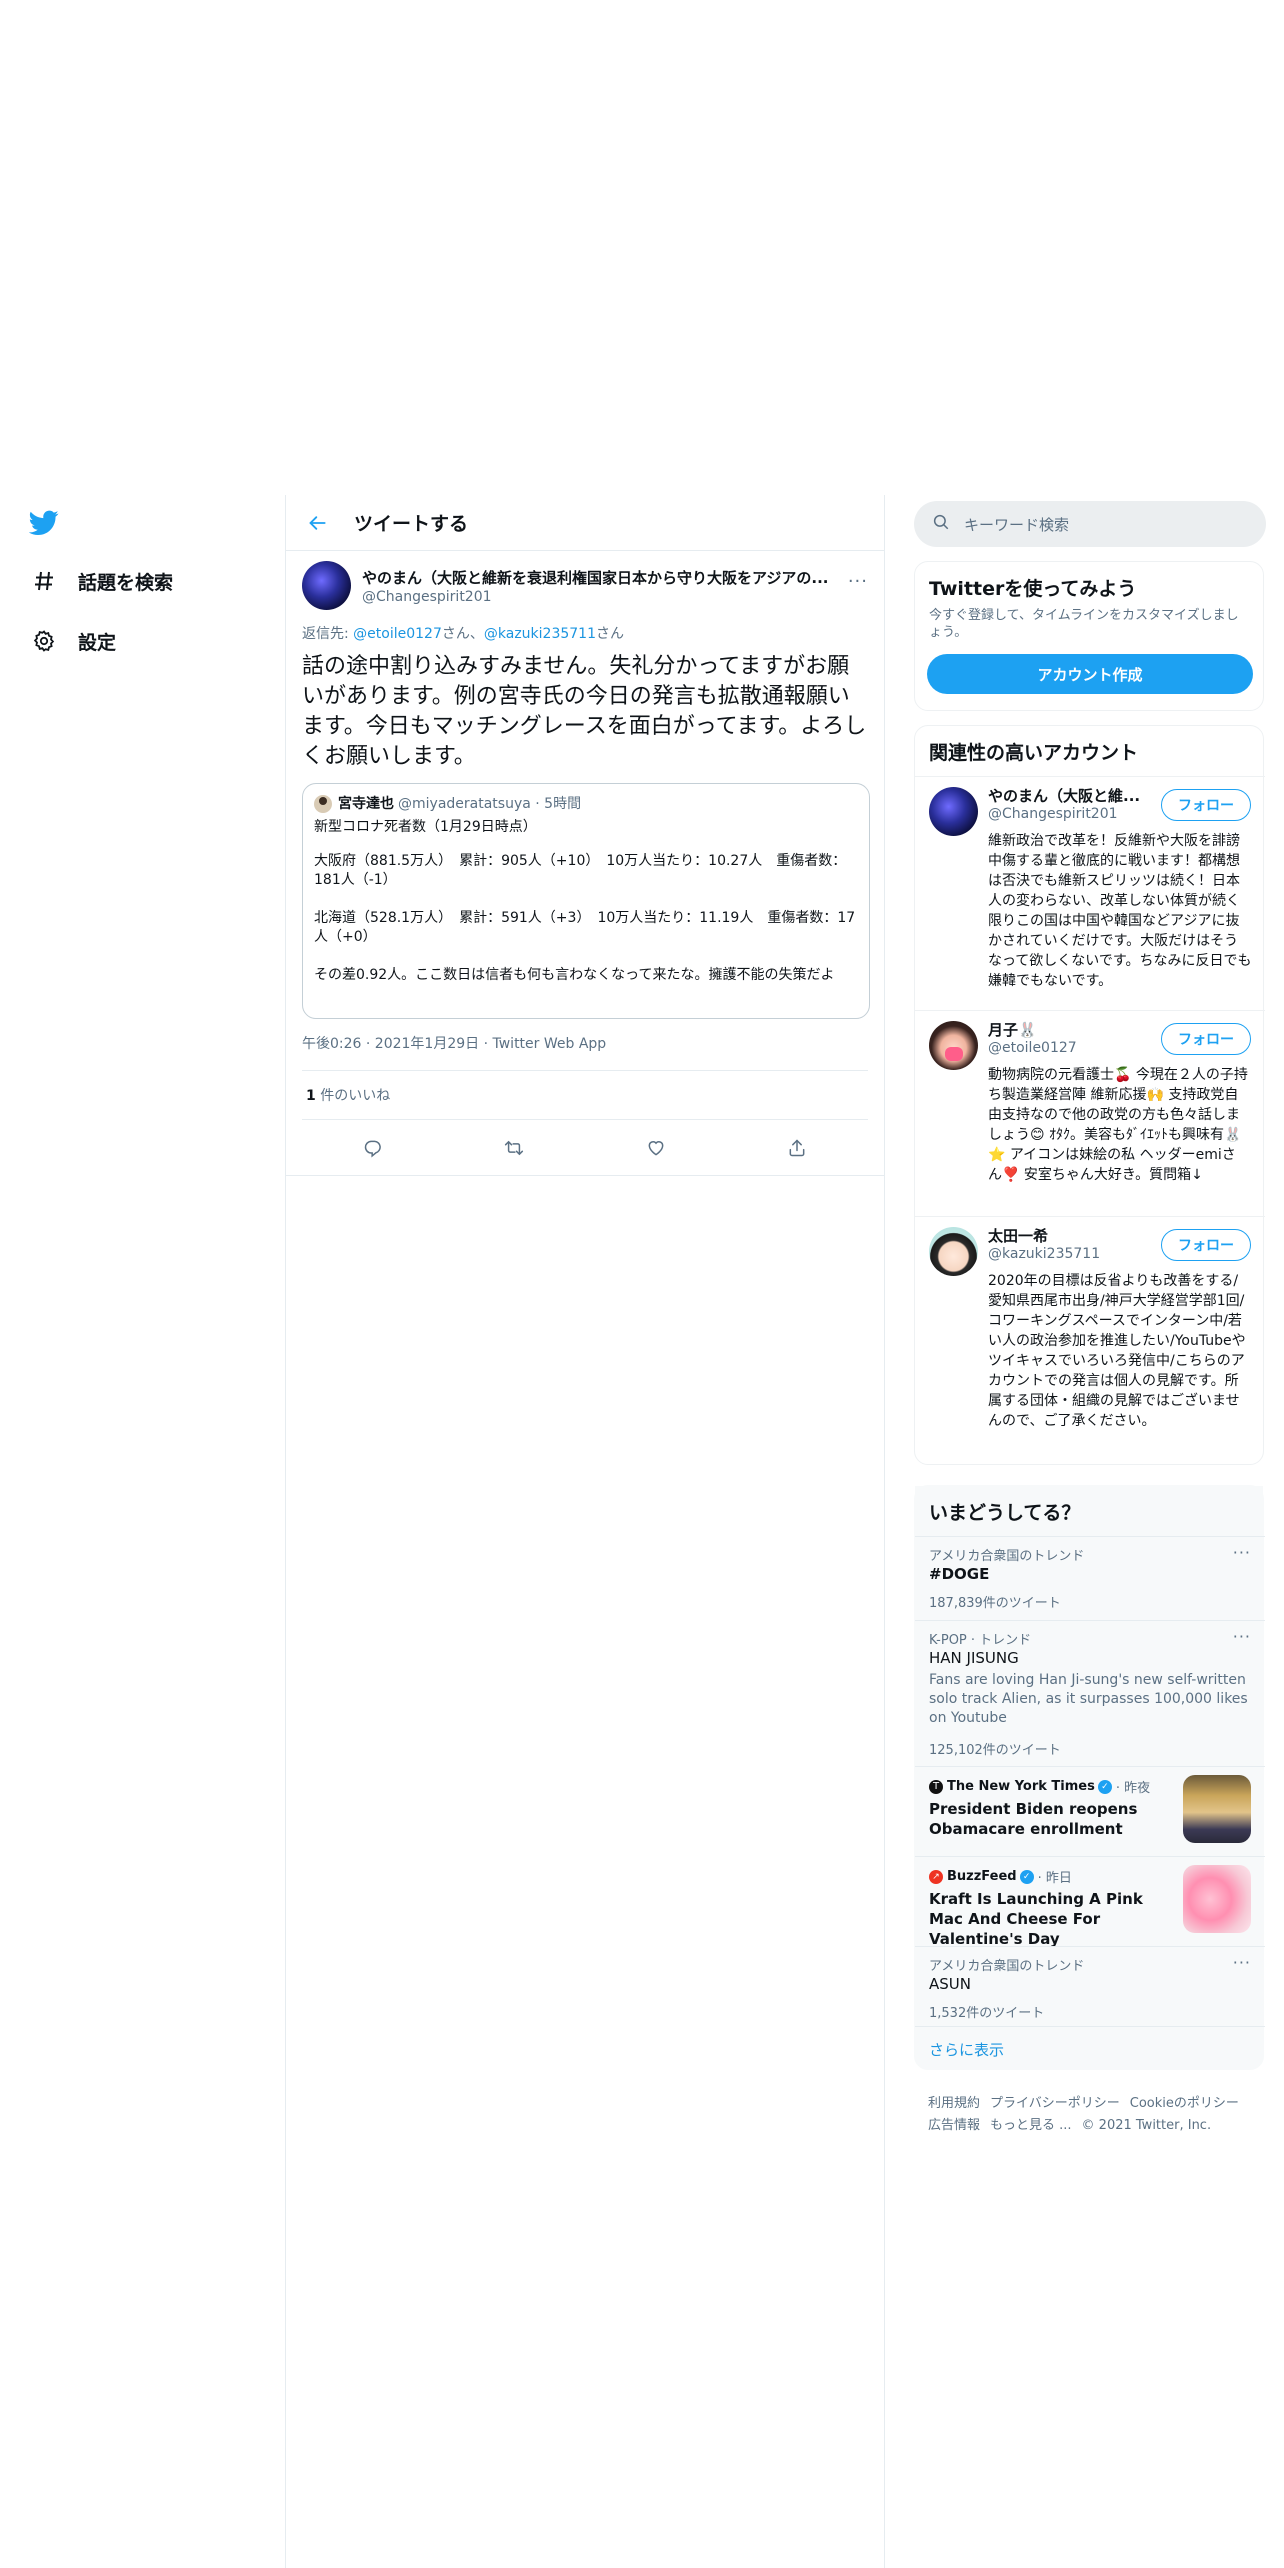  I want to click on trend-context: K-POP · トレンド, so click(980, 1640).